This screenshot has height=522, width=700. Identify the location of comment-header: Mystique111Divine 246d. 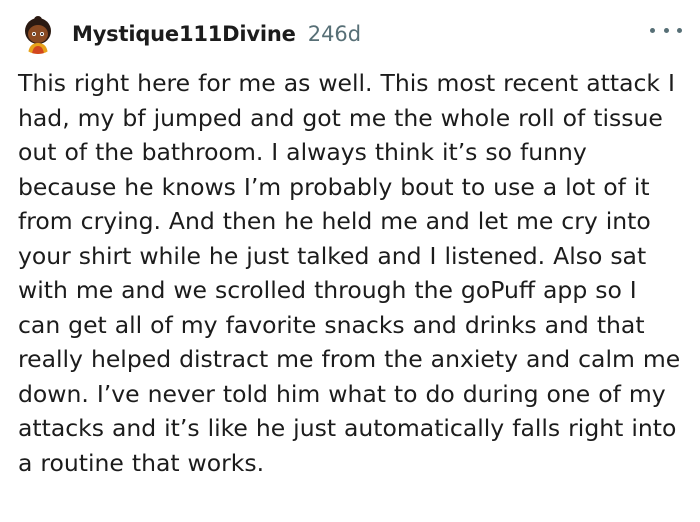
(350, 34).